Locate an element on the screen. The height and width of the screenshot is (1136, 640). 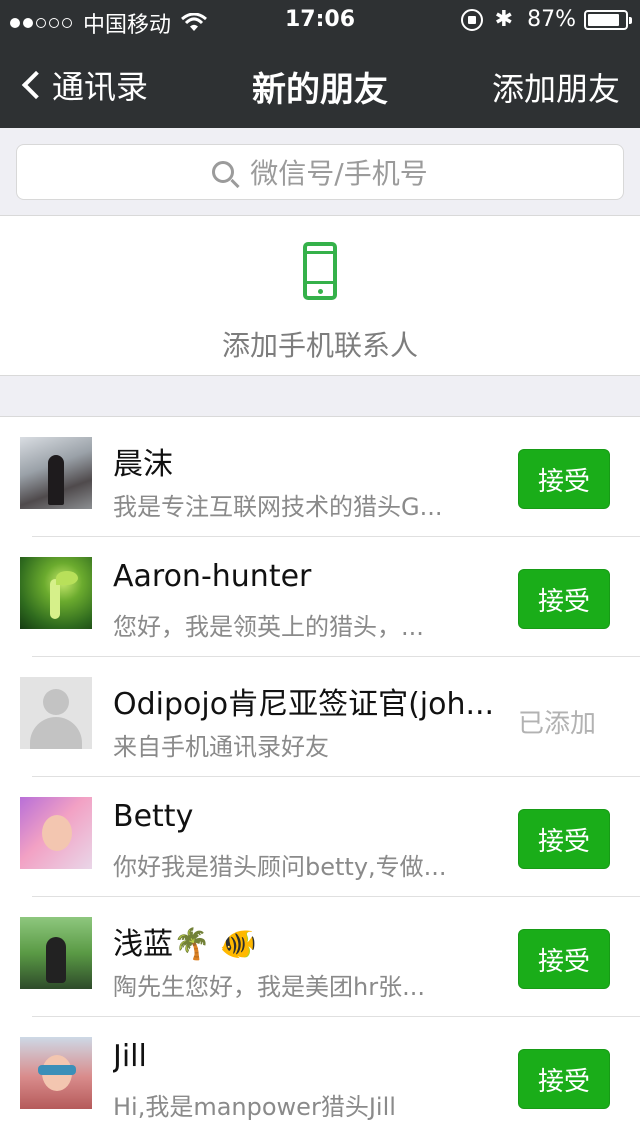
battery-percentage: 87% is located at coordinates (551, 19).